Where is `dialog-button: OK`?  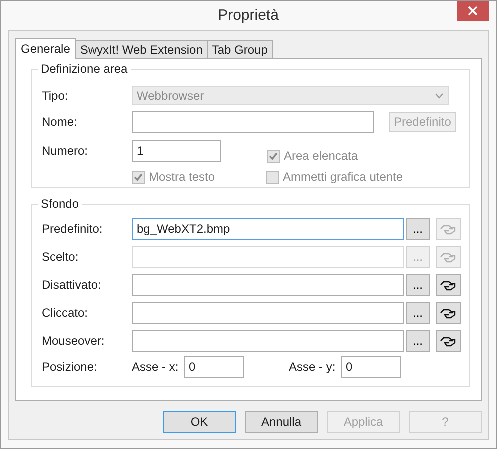
dialog-button: OK is located at coordinates (199, 422).